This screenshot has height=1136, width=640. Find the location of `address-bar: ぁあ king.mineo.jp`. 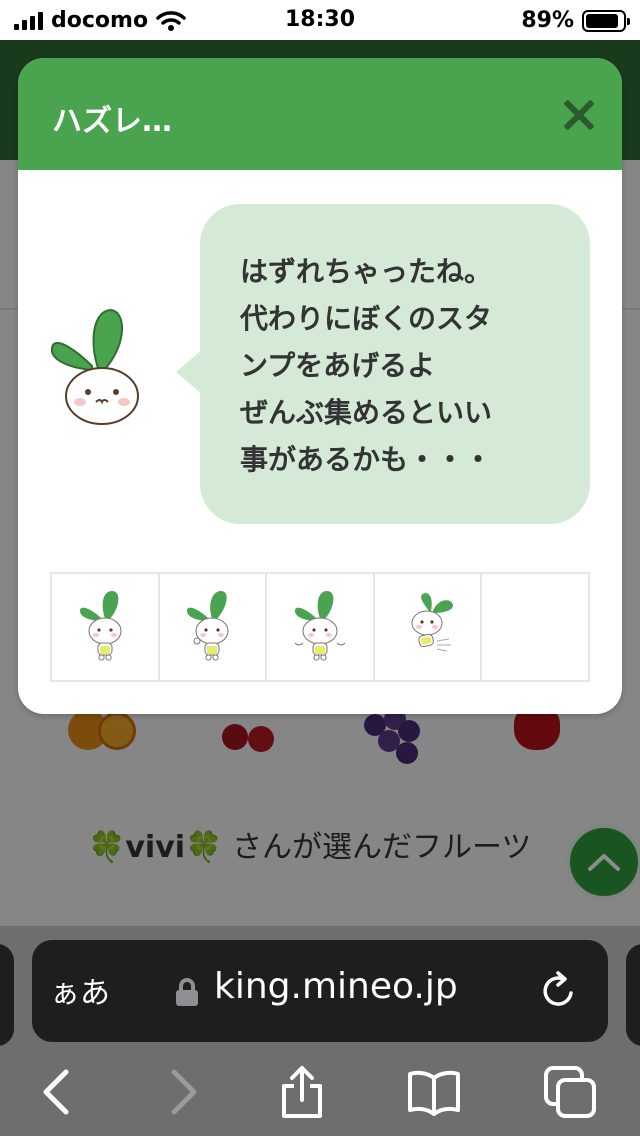

address-bar: ぁあ king.mineo.jp is located at coordinates (320, 991).